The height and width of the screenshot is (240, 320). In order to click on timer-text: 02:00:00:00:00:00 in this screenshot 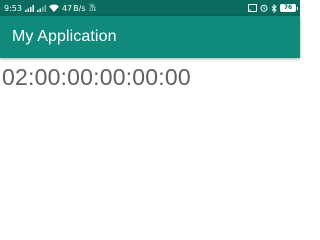, I will do `click(96, 77)`.